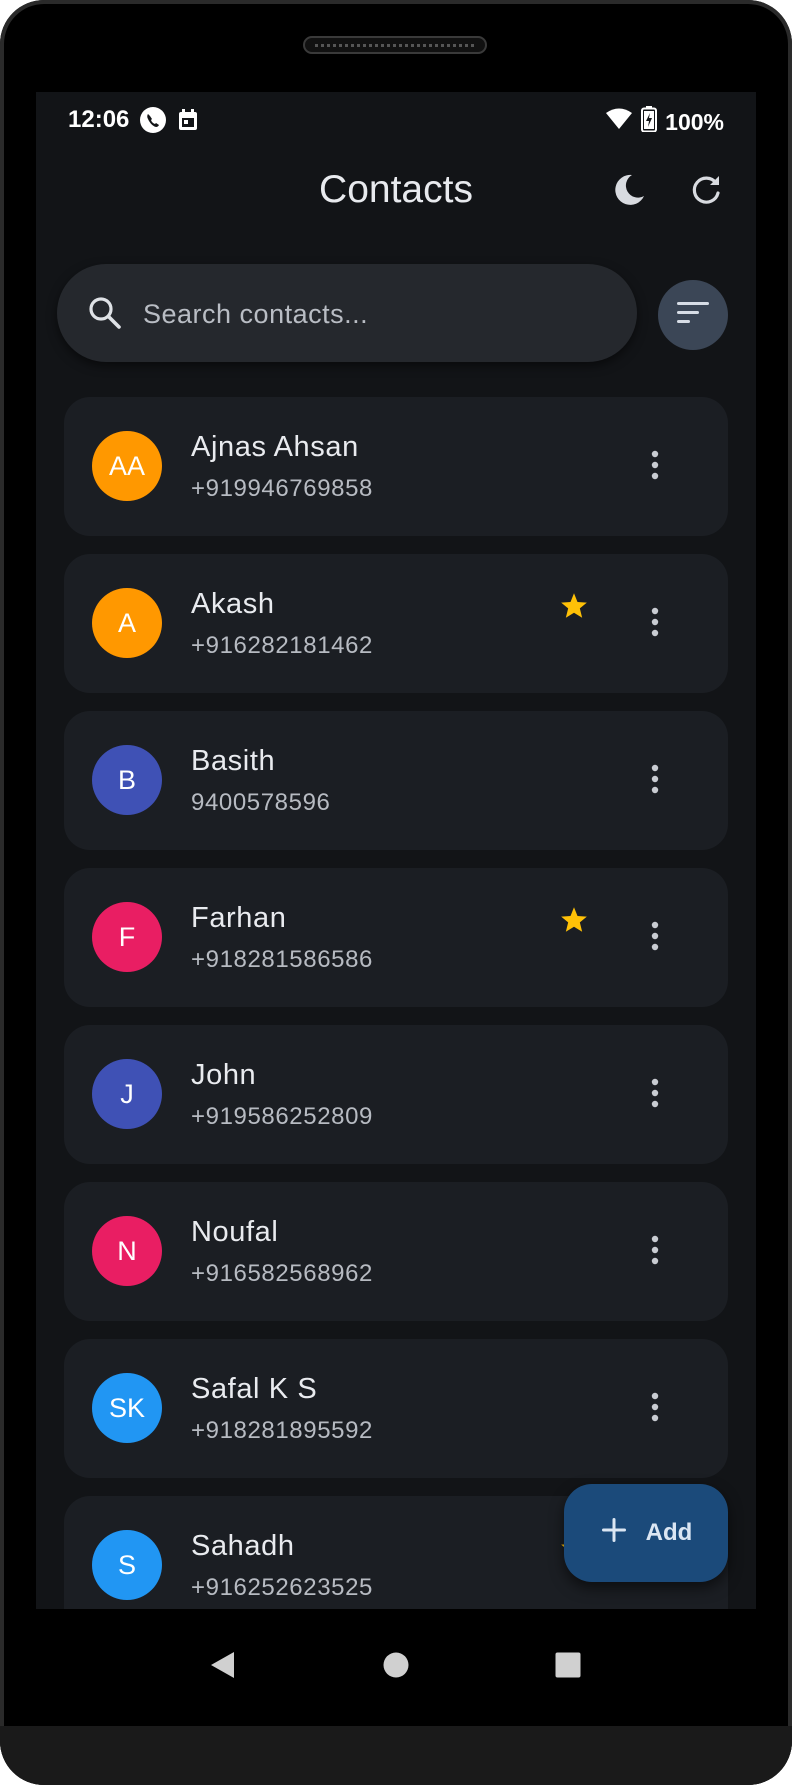  What do you see at coordinates (396, 623) in the screenshot?
I see `contact-card: A Akash +916282181462` at bounding box center [396, 623].